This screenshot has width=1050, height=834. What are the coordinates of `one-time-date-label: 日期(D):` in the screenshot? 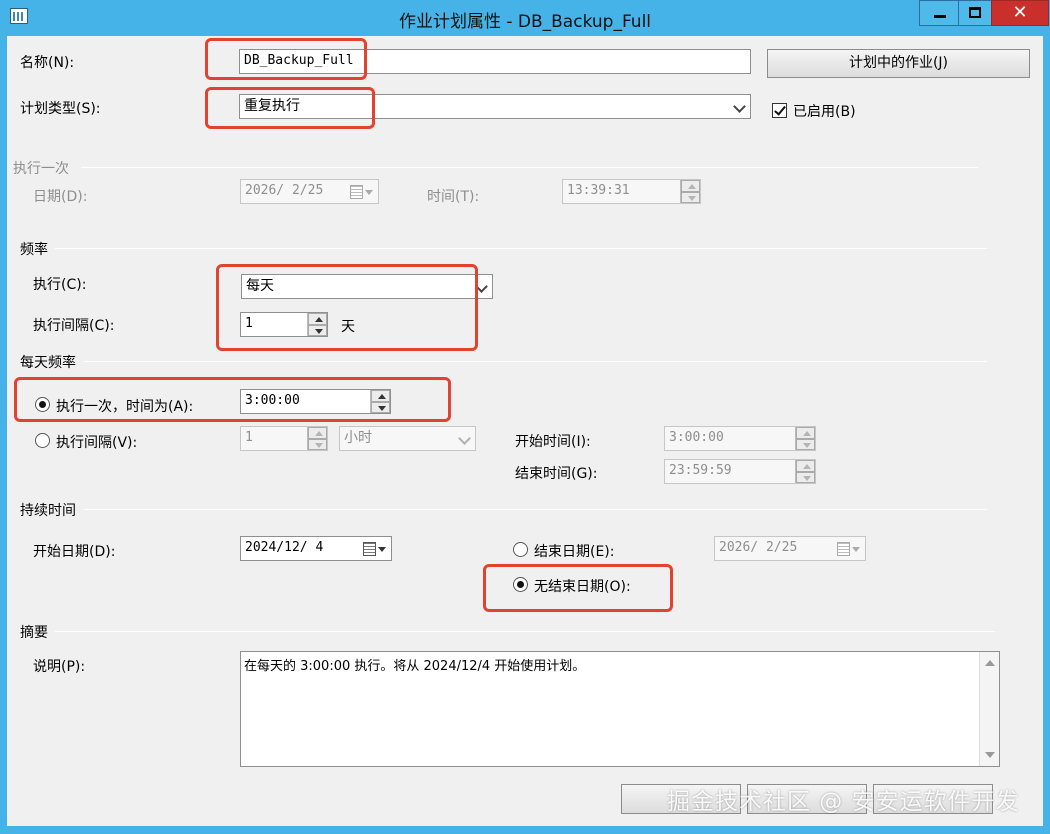 It's located at (60, 197).